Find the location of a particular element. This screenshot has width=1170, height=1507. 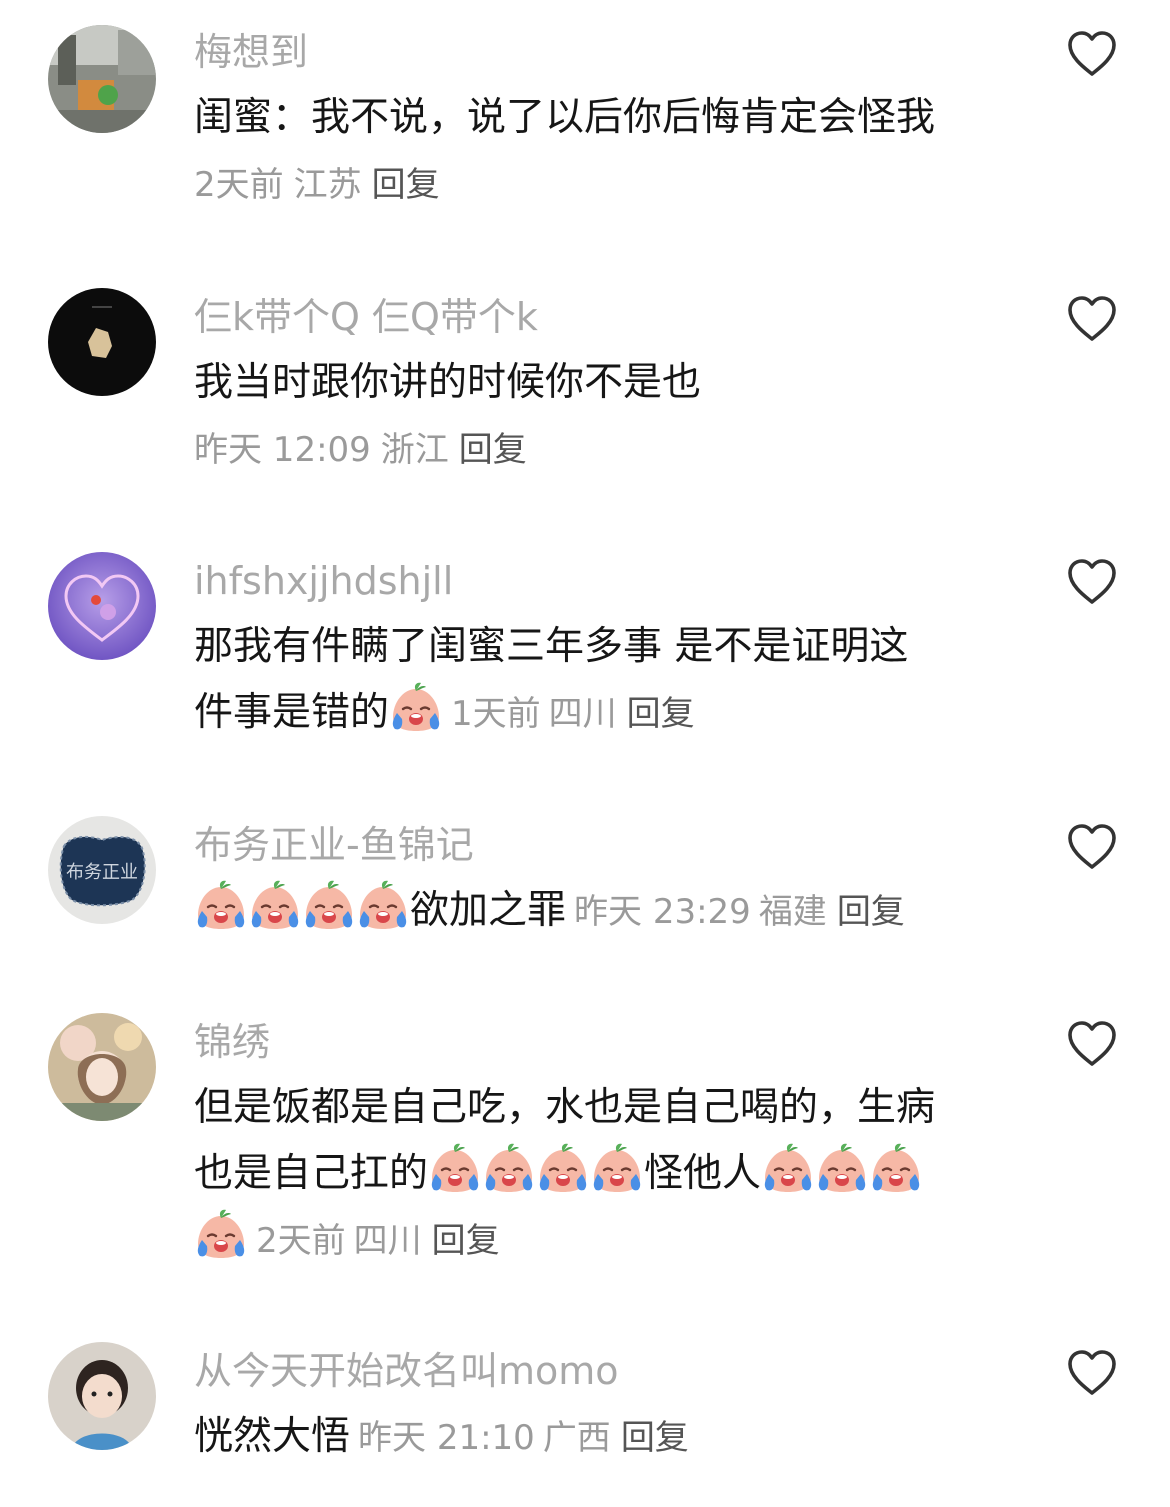

comment-meta: 昨天 12:09 浙江 回复 is located at coordinates (360, 450).